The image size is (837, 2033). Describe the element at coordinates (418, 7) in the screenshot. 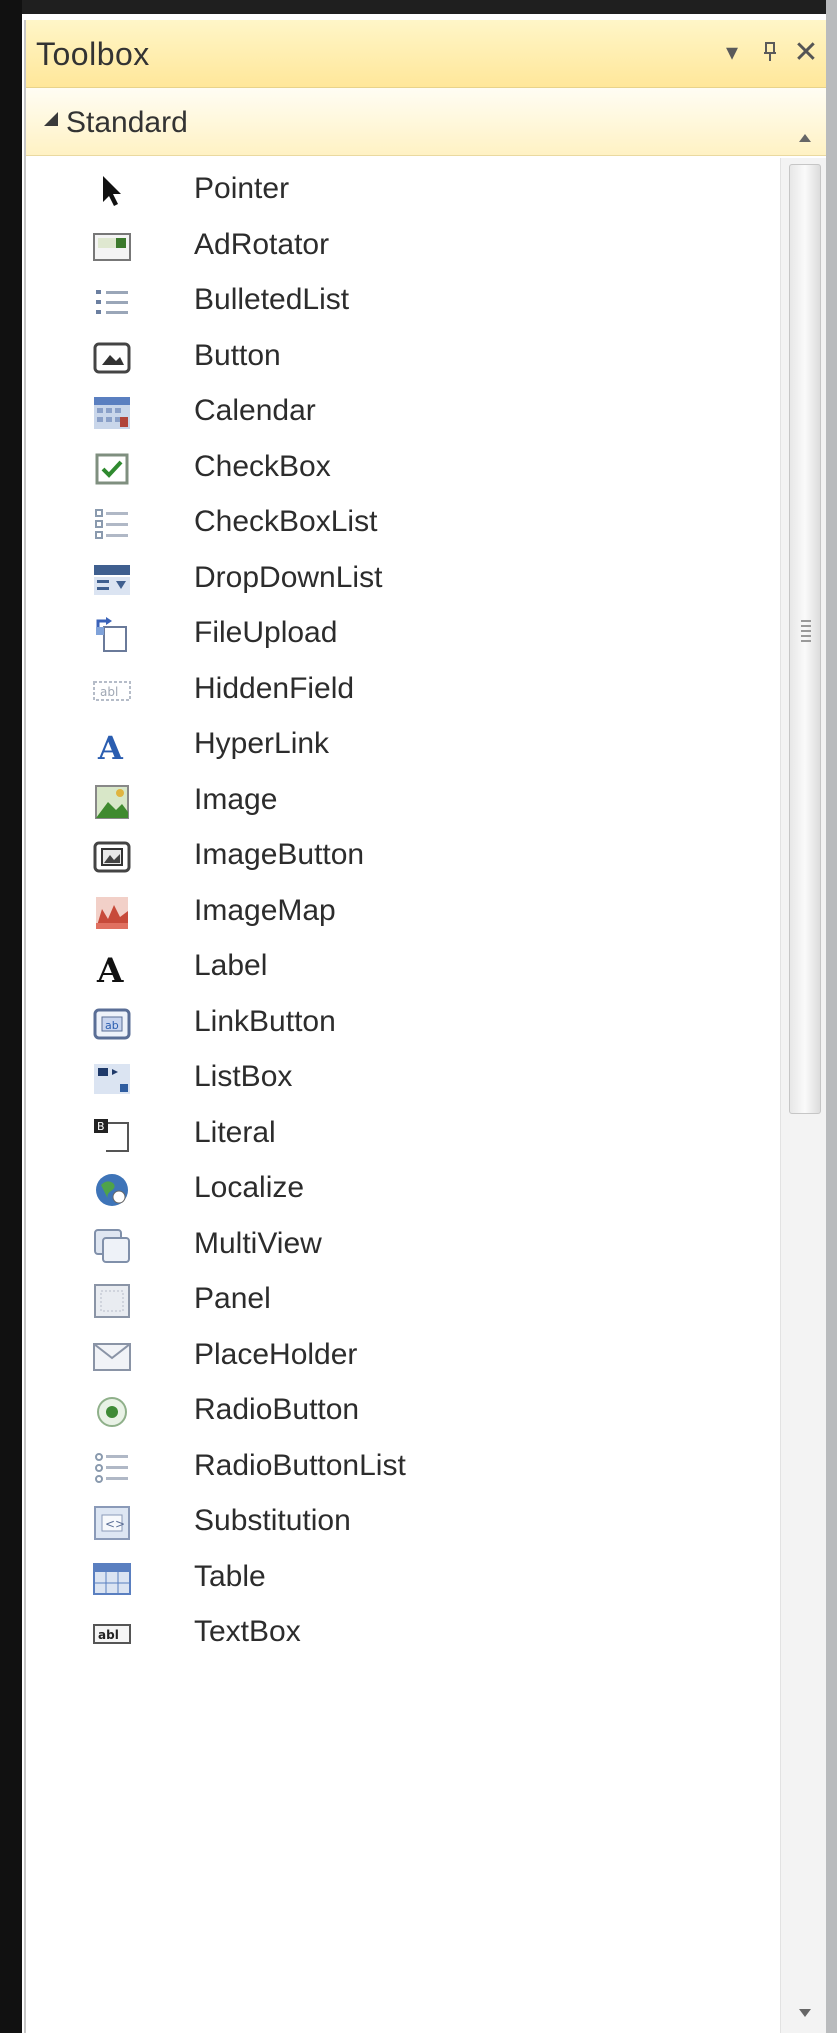

I see `window-top-border` at that location.